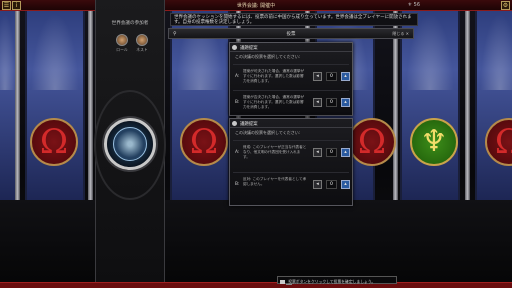 The image size is (512, 288). Describe the element at coordinates (130, 23) in the screenshot. I see `participants-header: 世界会議の参加者` at that location.